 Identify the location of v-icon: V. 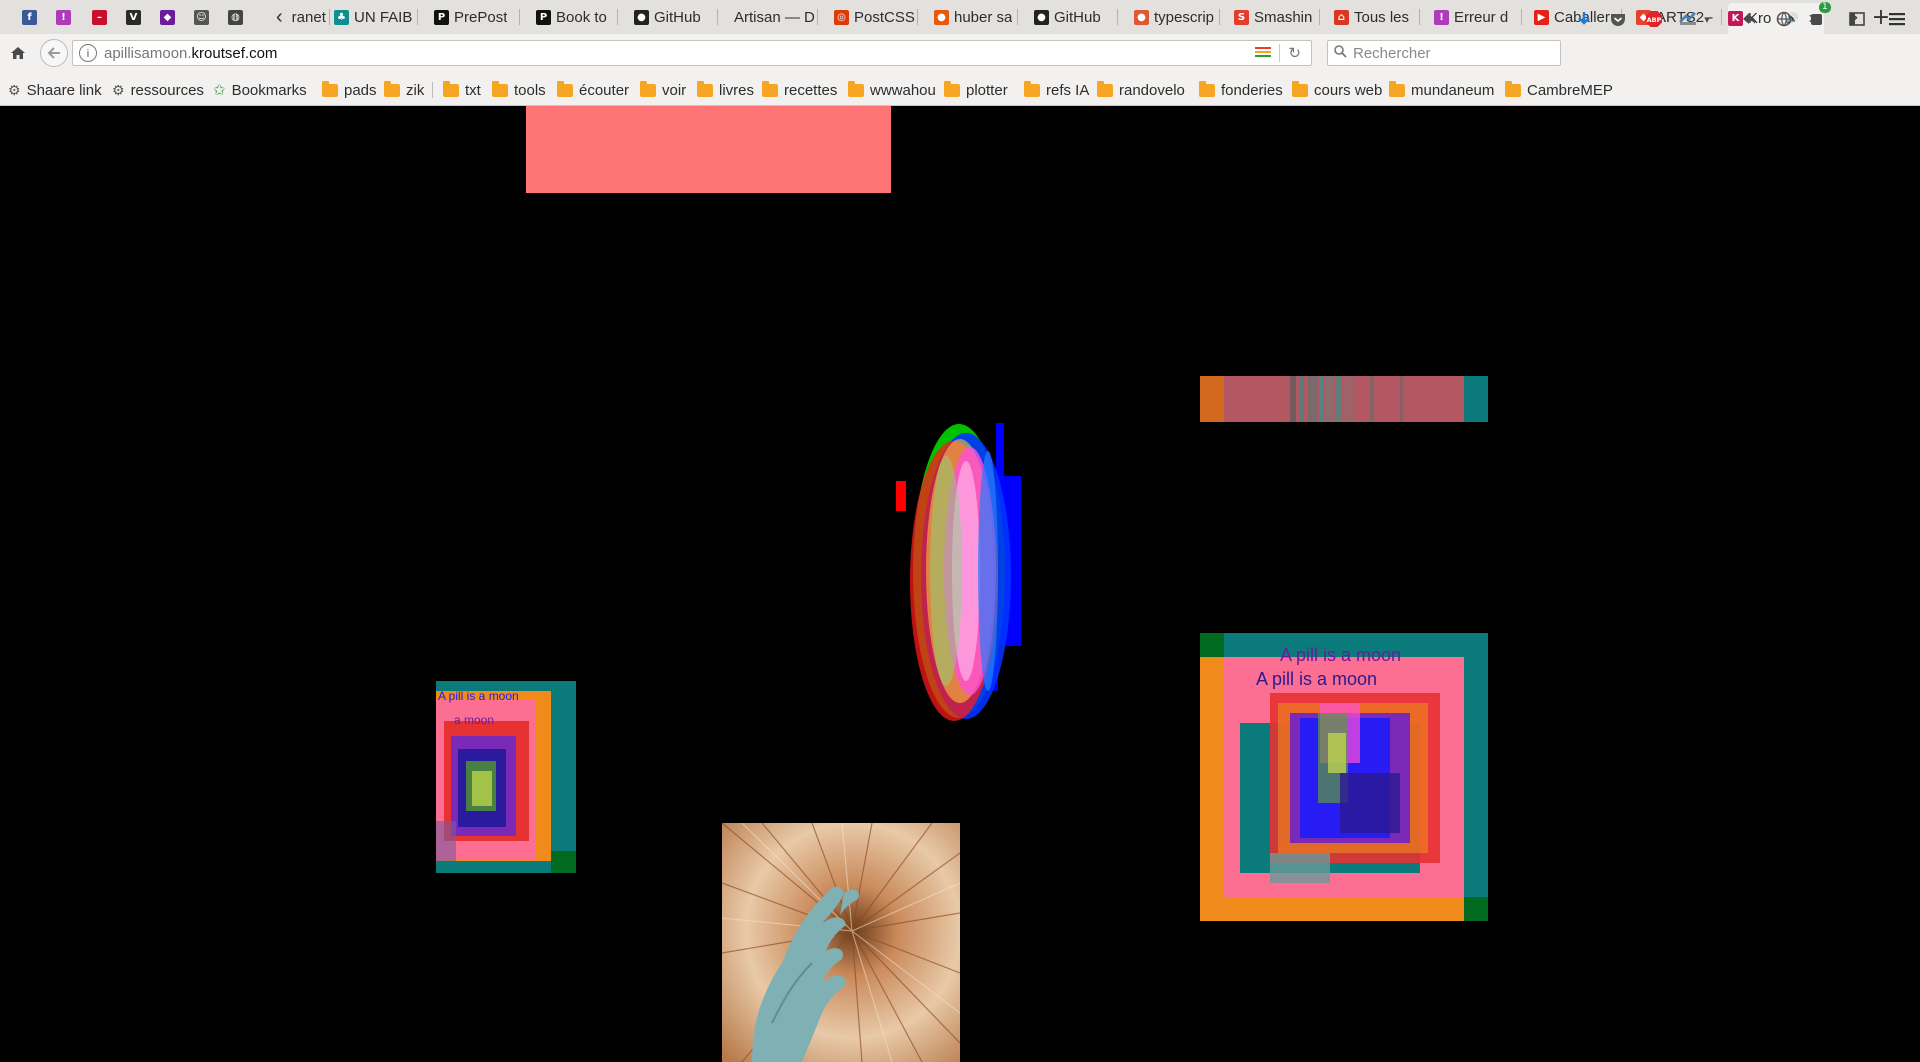
(133, 17).